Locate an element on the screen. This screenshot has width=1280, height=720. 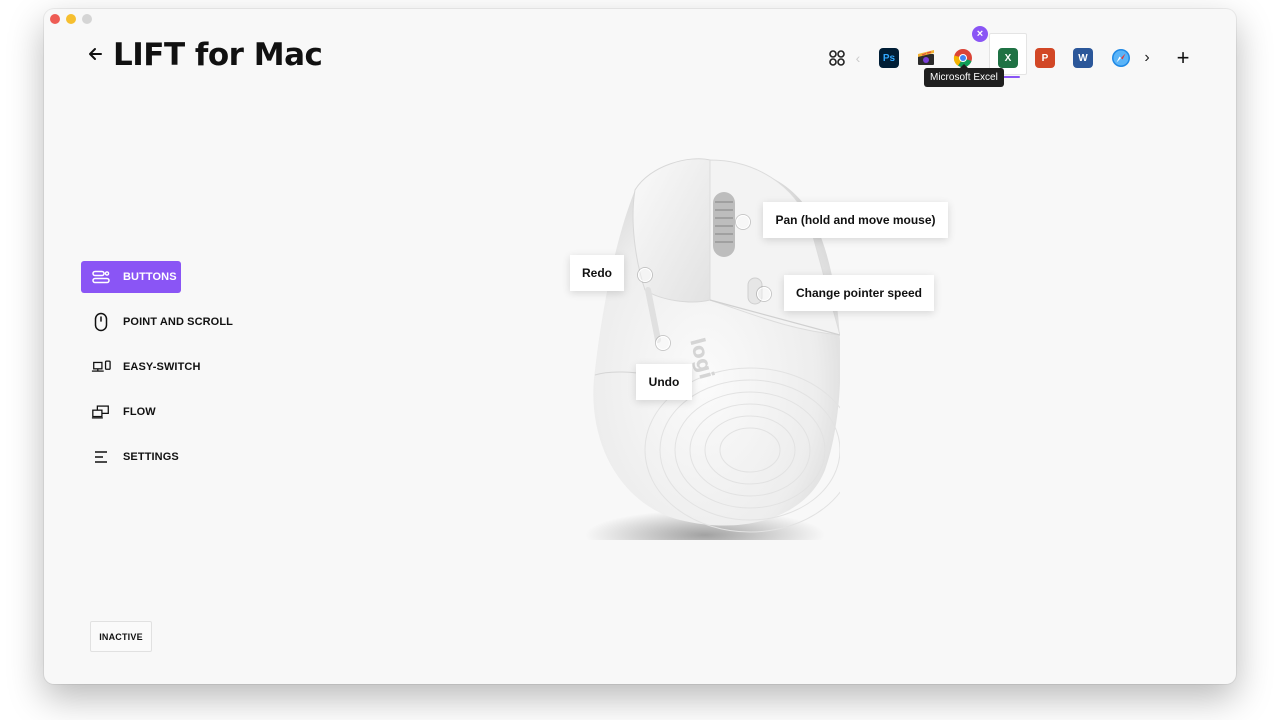
nav-item-point-and-scroll: POINT AND SCROLL is located at coordinates (166, 322).